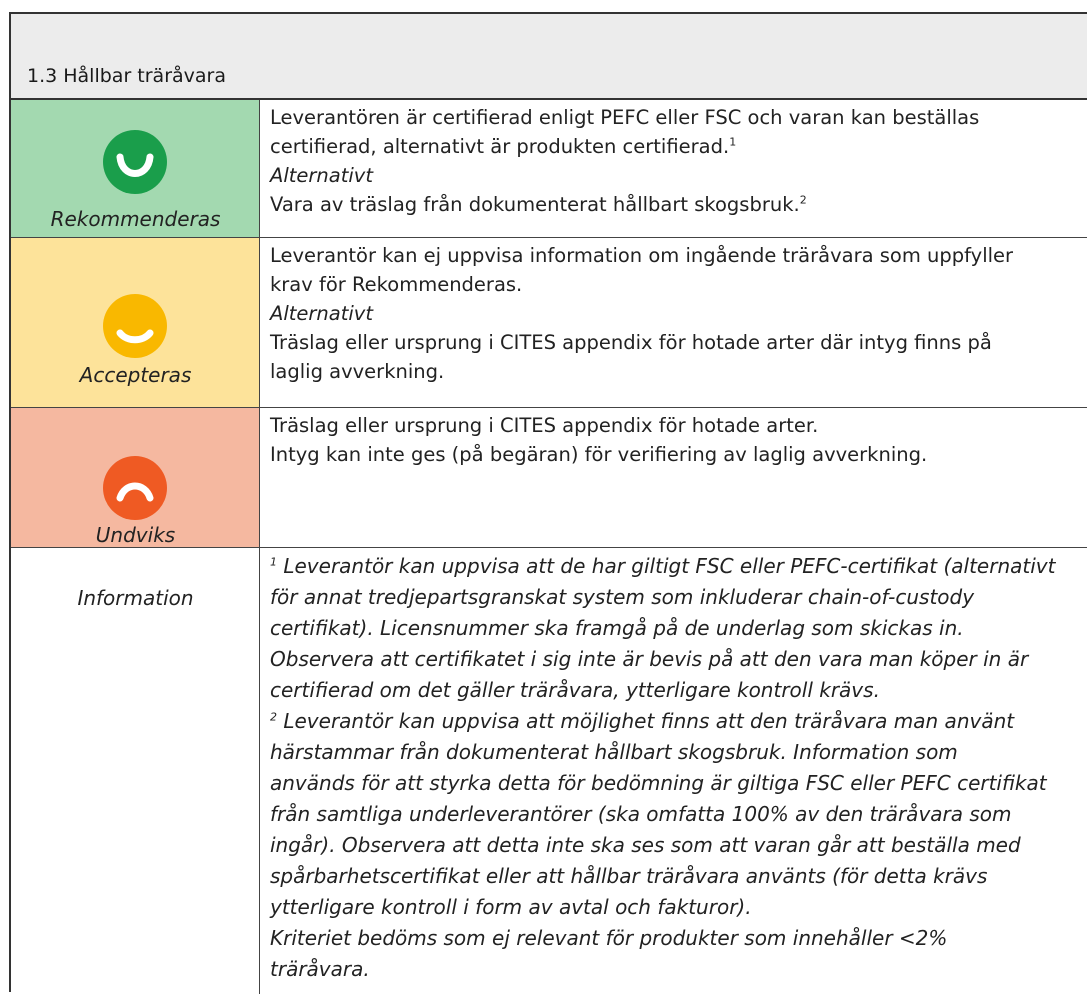 The image size is (1087, 994). What do you see at coordinates (549, 57) in the screenshot?
I see `section-header: 1.3 Hållbar träråvara` at bounding box center [549, 57].